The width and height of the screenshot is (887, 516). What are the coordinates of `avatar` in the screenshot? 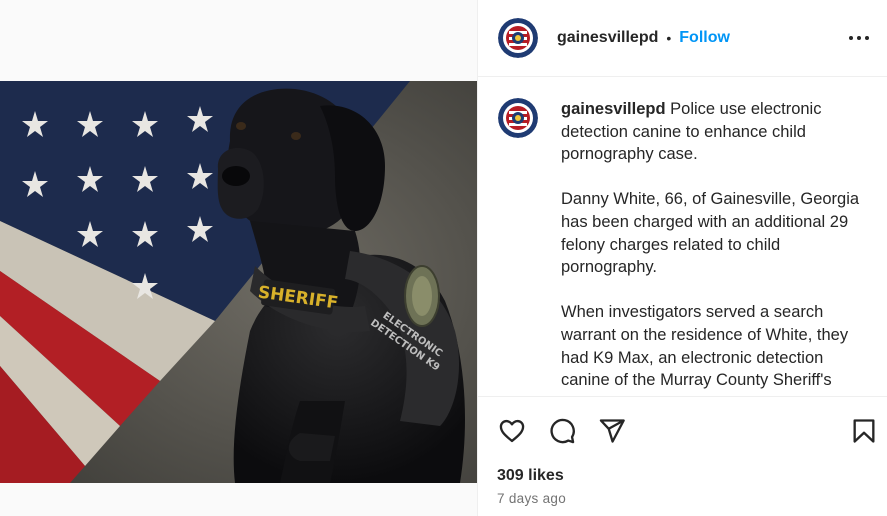 It's located at (518, 38).